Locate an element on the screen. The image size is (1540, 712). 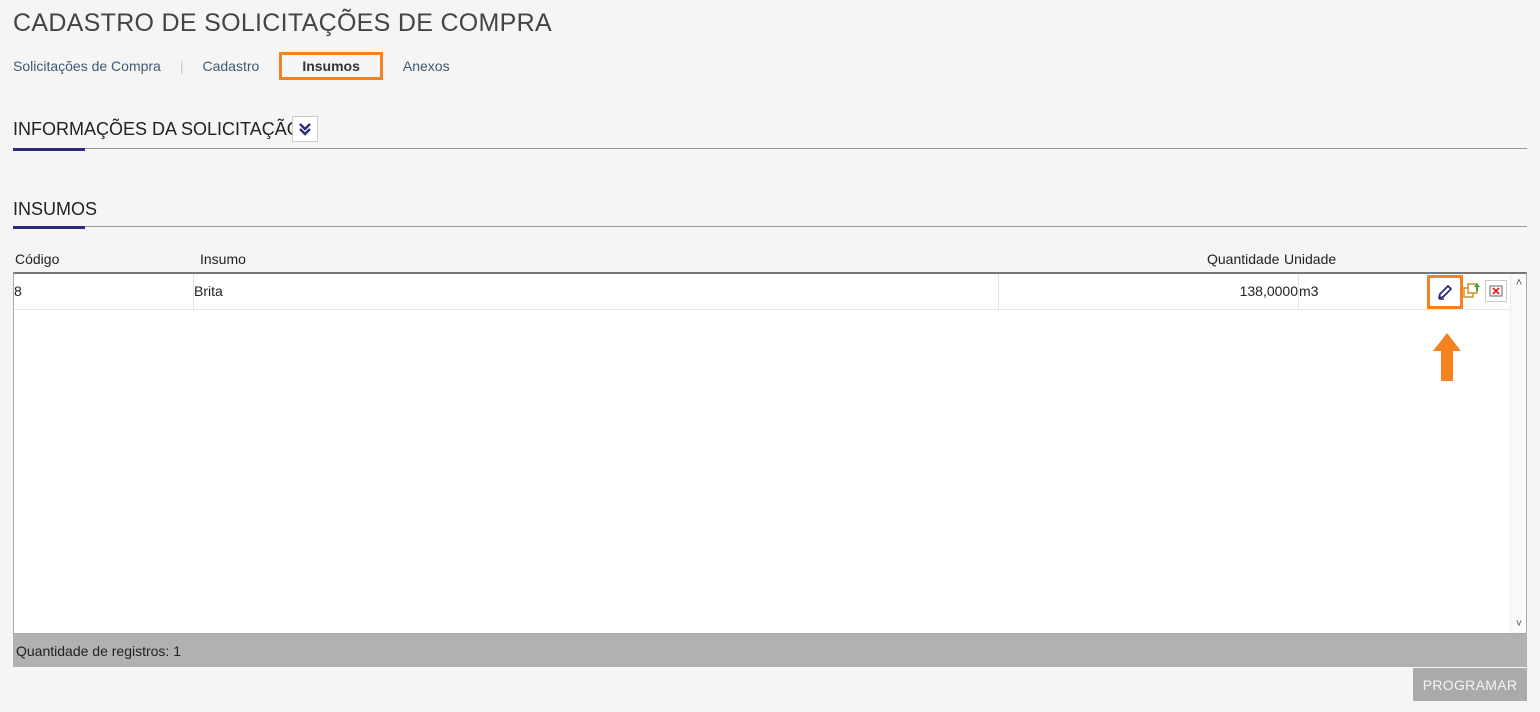
column-header-unidade: Unidade is located at coordinates (1310, 259).